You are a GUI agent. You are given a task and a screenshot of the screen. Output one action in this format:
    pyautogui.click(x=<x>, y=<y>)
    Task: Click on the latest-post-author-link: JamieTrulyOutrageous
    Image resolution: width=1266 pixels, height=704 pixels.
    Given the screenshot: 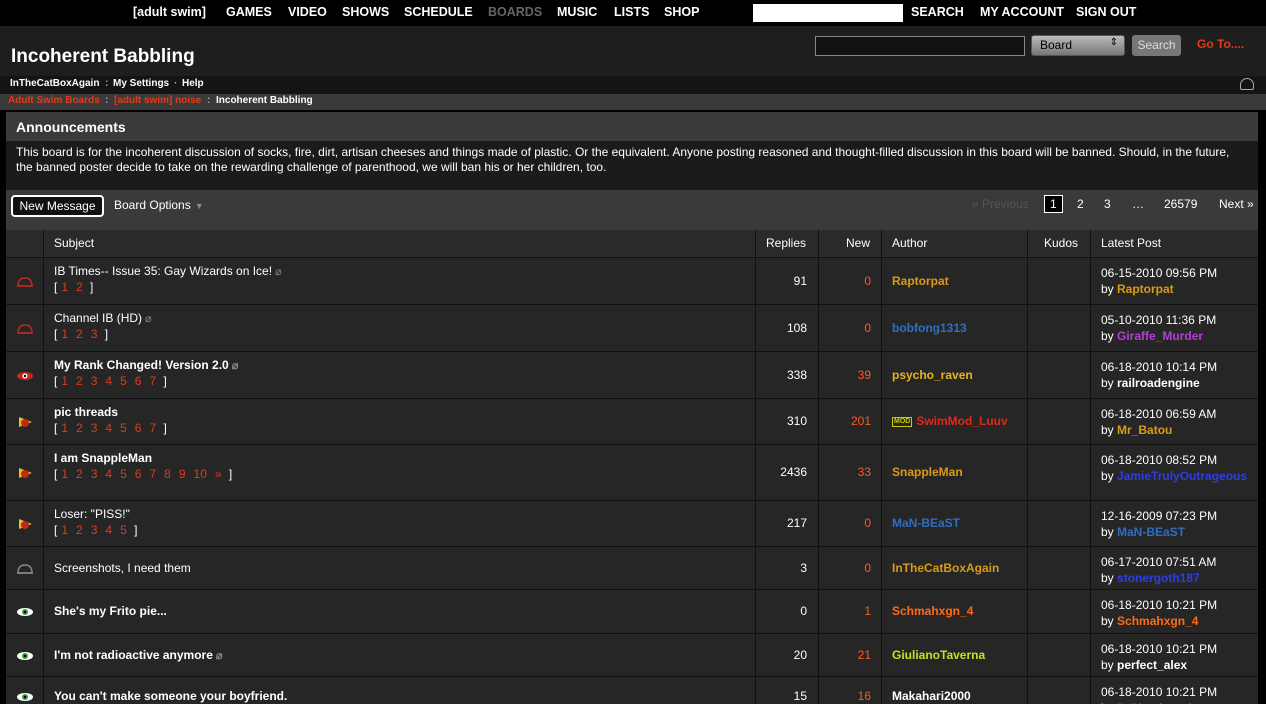 What is the action you would take?
    pyautogui.click(x=1182, y=476)
    